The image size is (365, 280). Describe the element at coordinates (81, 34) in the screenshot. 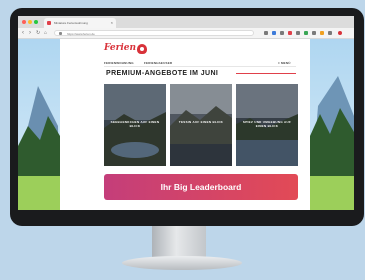

I see `url-text: https://www.ferien.de` at that location.